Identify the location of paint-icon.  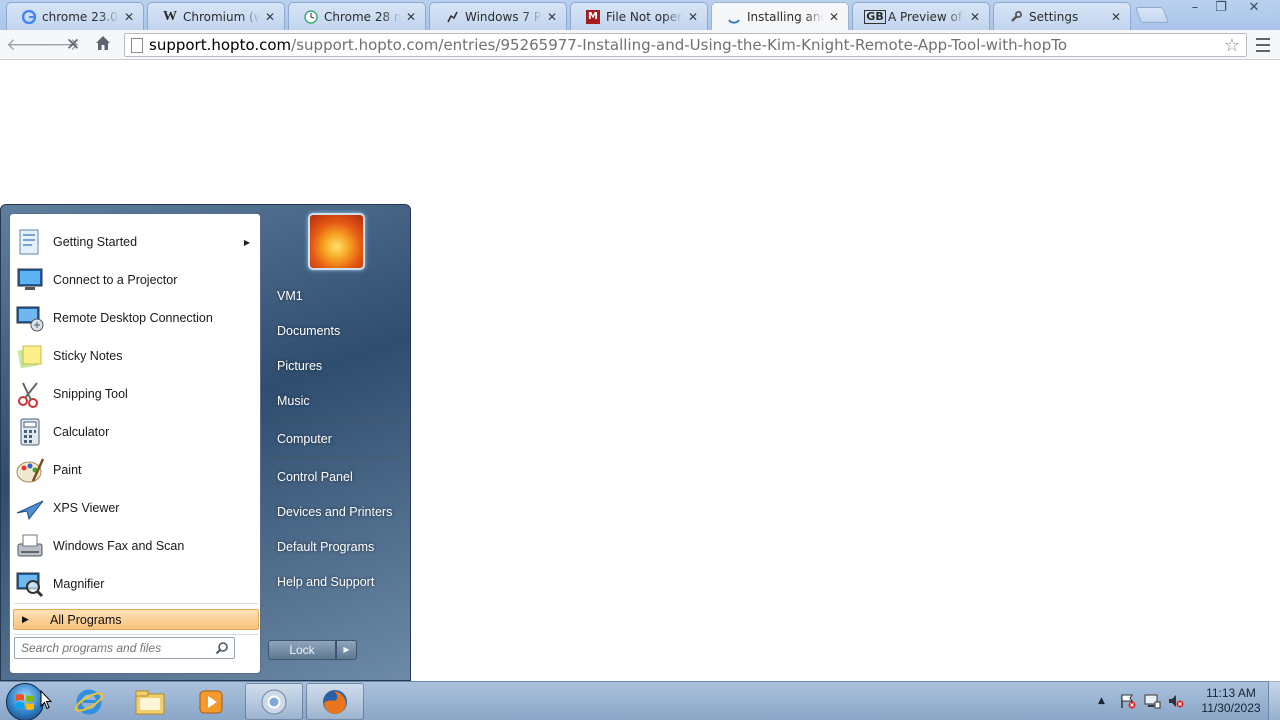
(30, 470).